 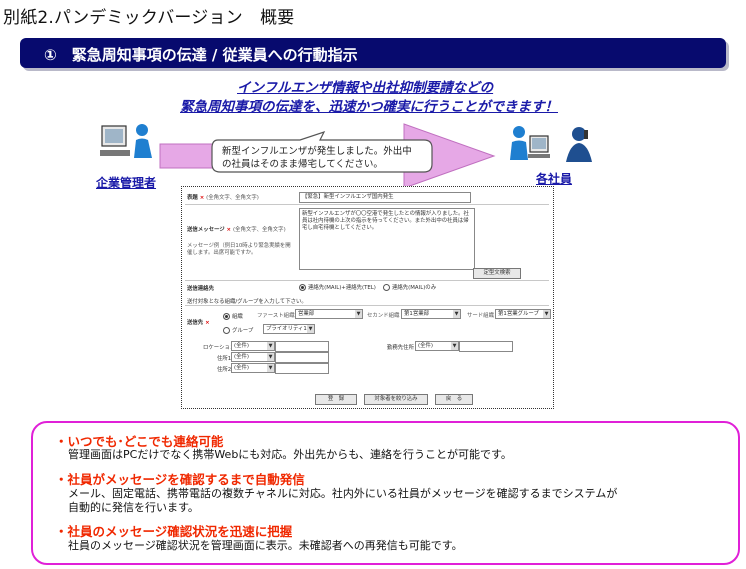 What do you see at coordinates (174, 531) in the screenshot?
I see `feature-3-title: ・社員のメッセージ確認状況を迅速に把握` at bounding box center [174, 531].